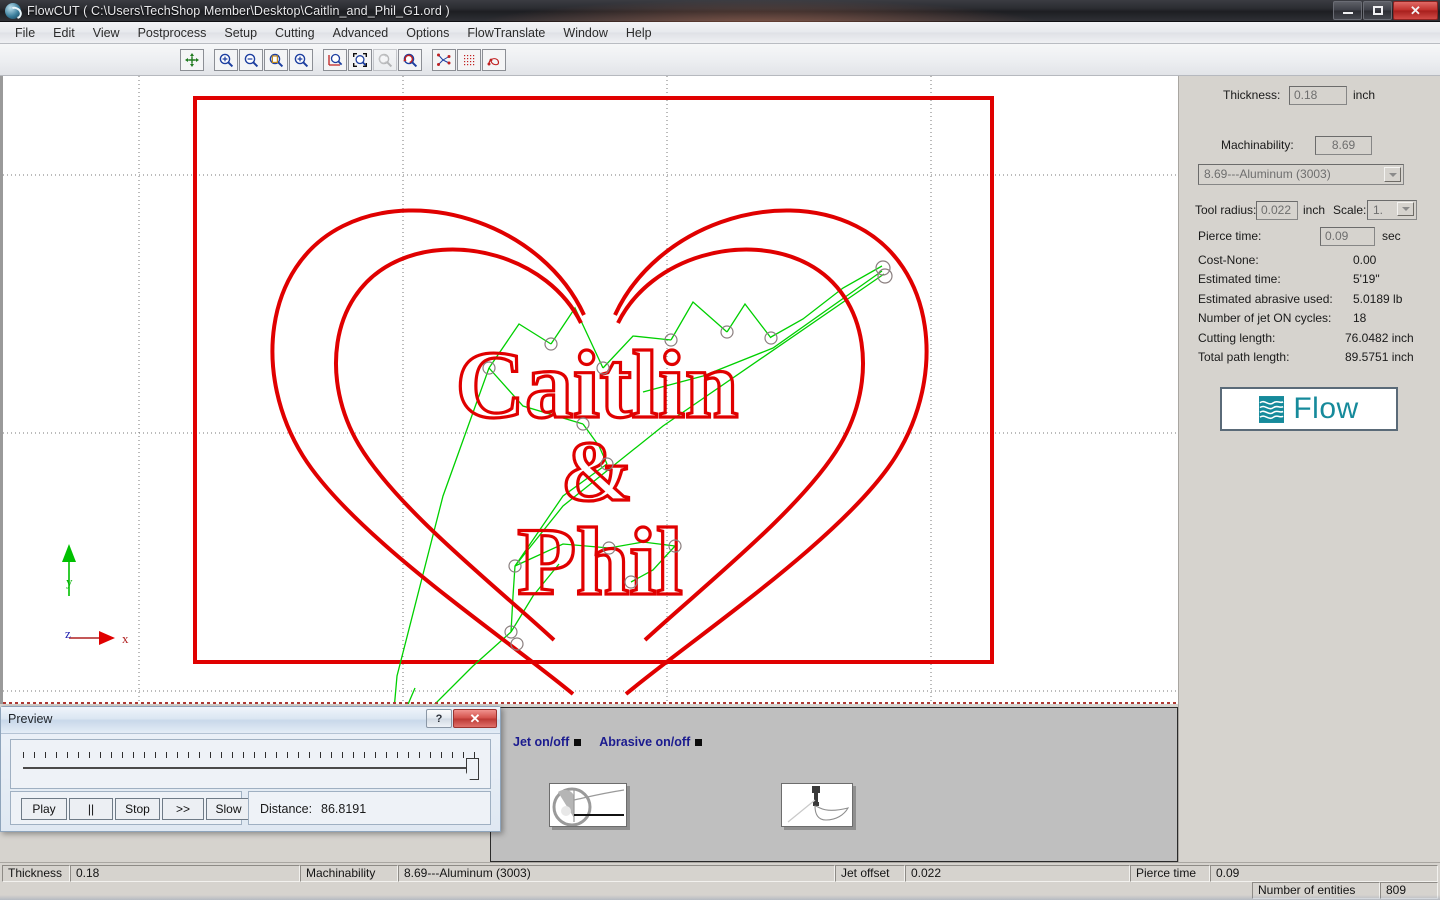 This screenshot has width=1440, height=900. I want to click on main-toolbar, so click(720, 60).